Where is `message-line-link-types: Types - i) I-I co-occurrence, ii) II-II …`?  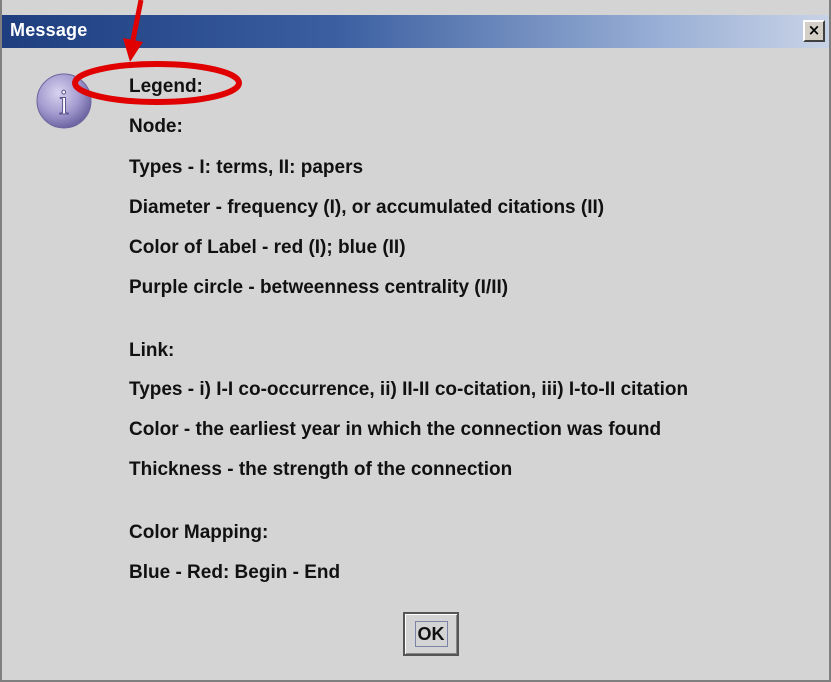 message-line-link-types: Types - i) I-I co-occurrence, ii) II-II … is located at coordinates (409, 389).